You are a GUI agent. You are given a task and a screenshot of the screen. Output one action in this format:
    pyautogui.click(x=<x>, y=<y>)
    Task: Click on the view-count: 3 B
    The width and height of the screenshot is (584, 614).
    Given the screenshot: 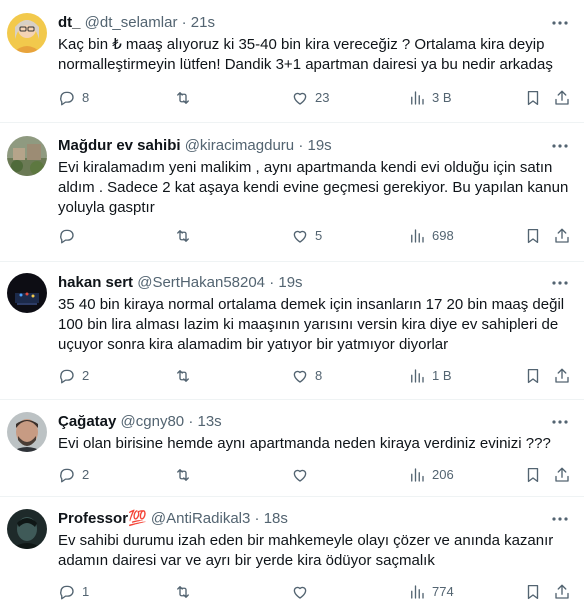 What is the action you would take?
    pyautogui.click(x=442, y=97)
    